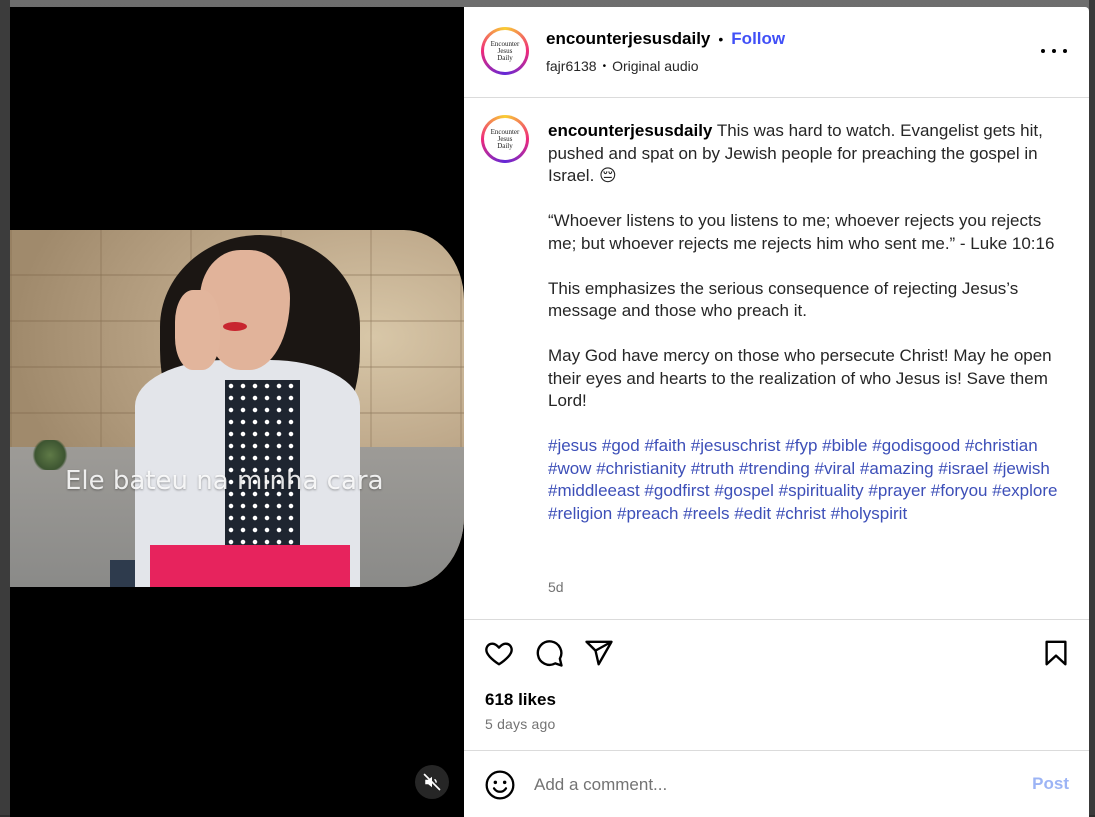  What do you see at coordinates (50, 455) in the screenshot?
I see `plant` at bounding box center [50, 455].